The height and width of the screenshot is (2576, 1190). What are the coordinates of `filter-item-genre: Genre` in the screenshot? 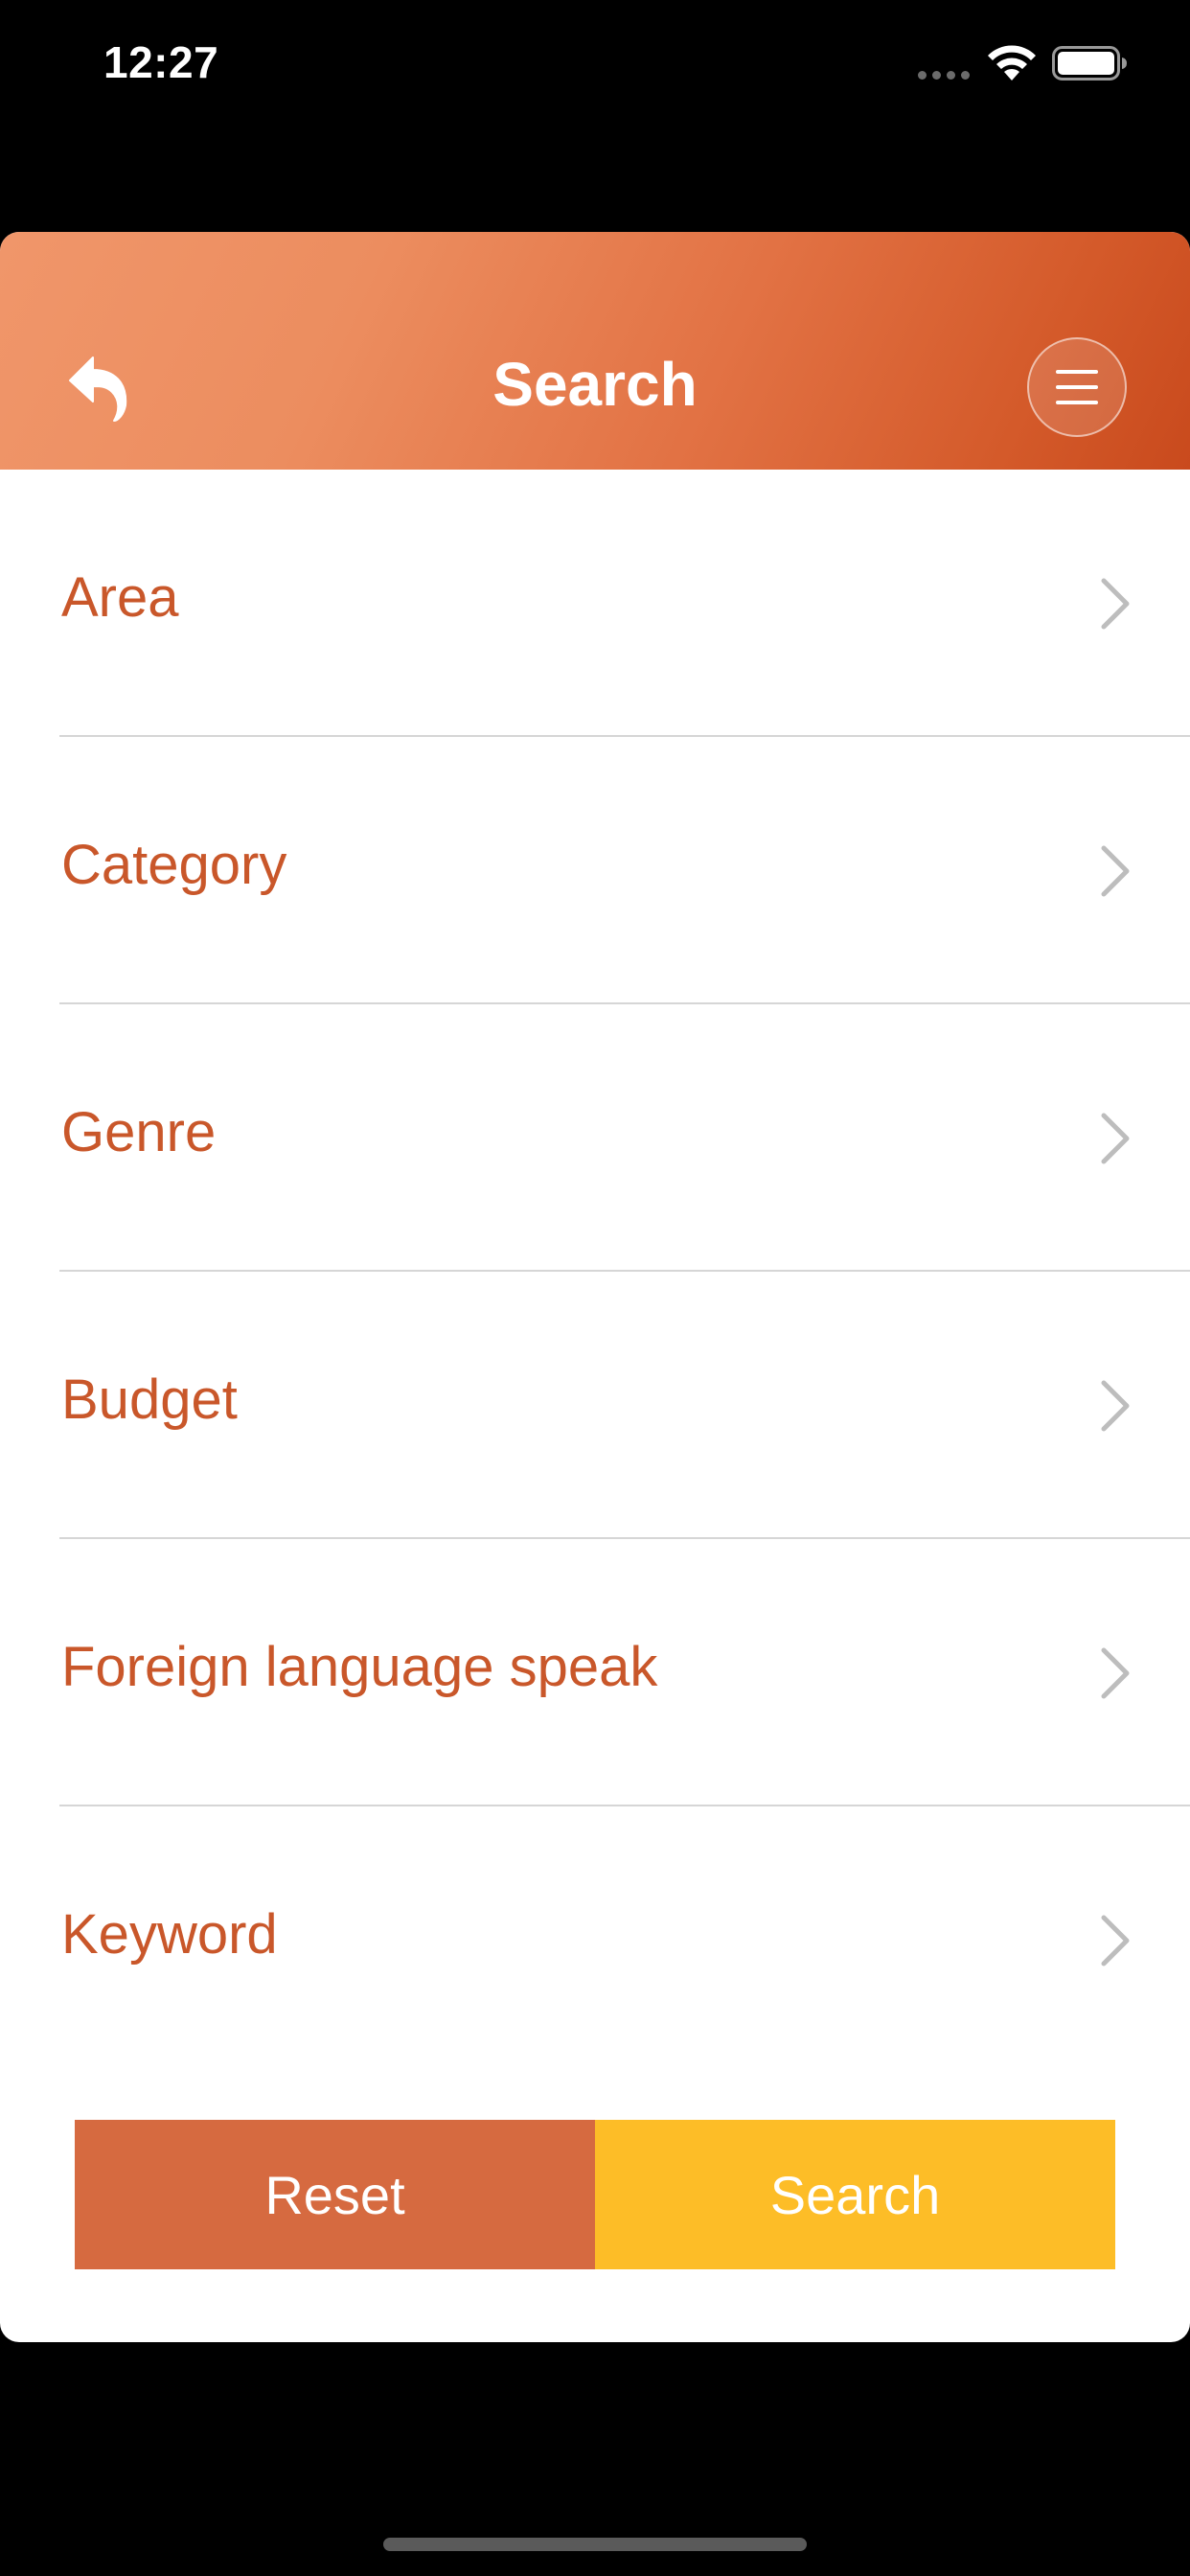 It's located at (595, 1138).